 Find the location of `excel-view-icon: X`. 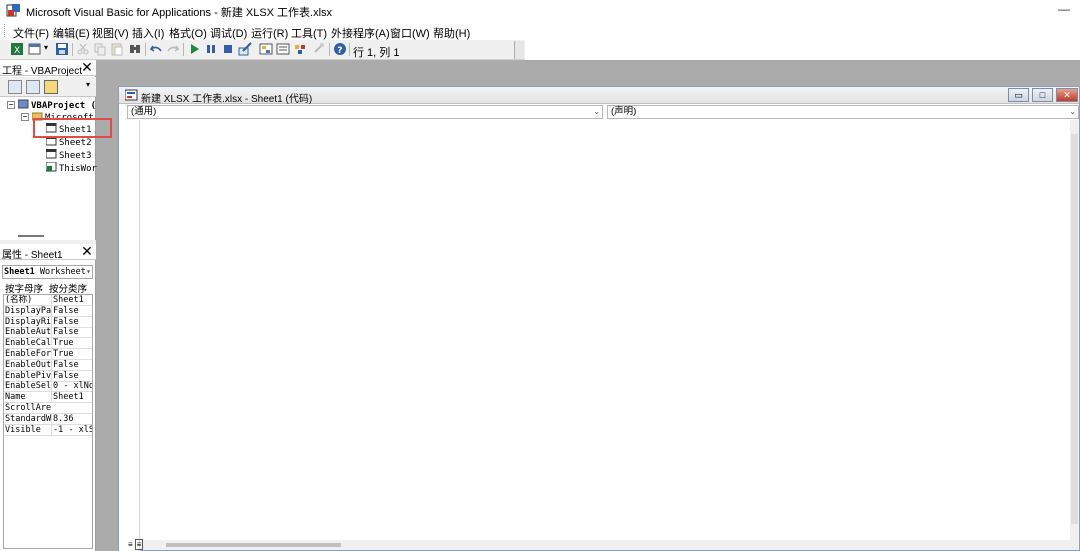

excel-view-icon: X is located at coordinates (17, 49).